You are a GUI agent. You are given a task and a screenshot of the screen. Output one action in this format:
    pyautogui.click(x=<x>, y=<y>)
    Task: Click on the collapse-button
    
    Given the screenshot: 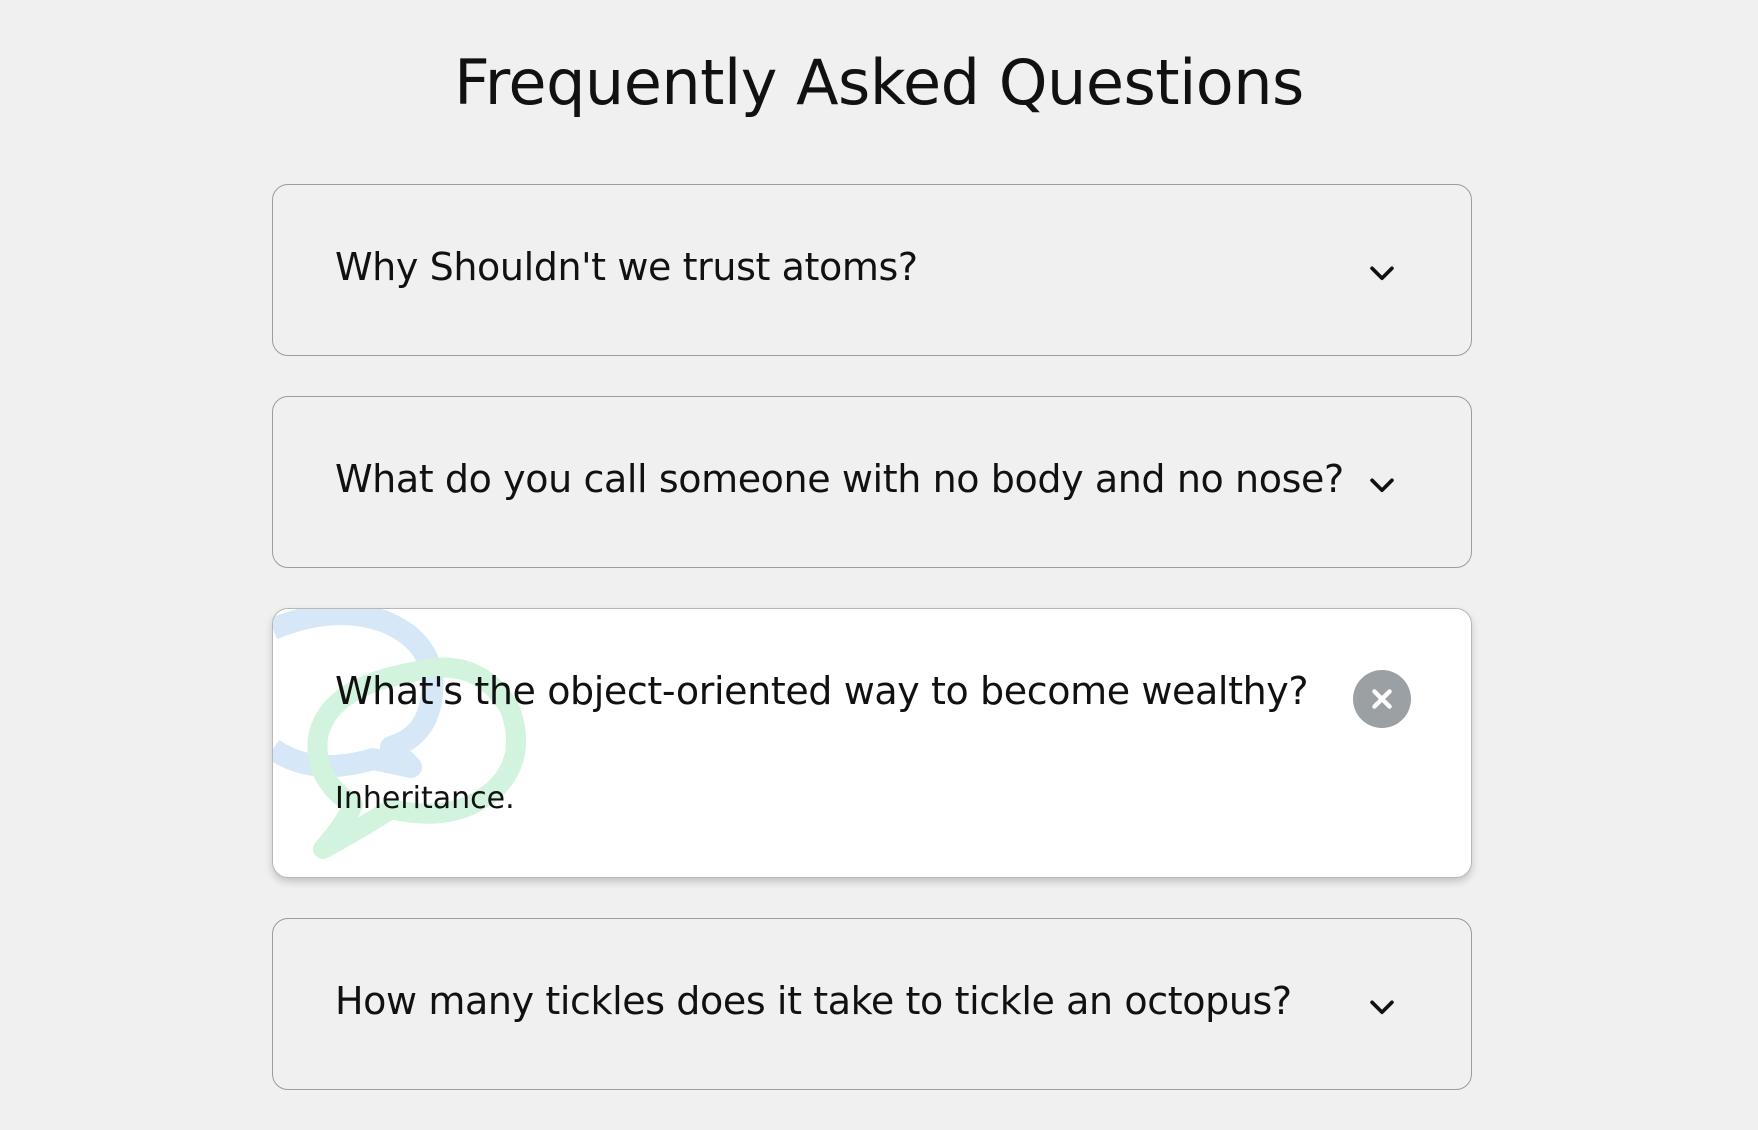 What is the action you would take?
    pyautogui.click(x=1382, y=699)
    